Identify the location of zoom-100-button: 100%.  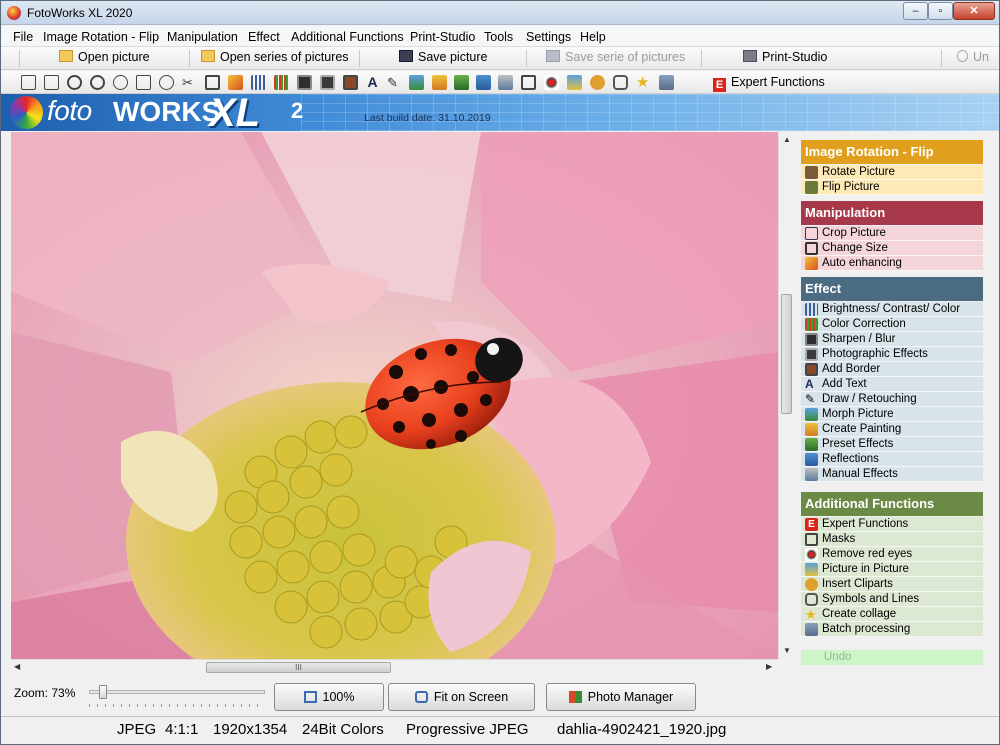
(329, 697).